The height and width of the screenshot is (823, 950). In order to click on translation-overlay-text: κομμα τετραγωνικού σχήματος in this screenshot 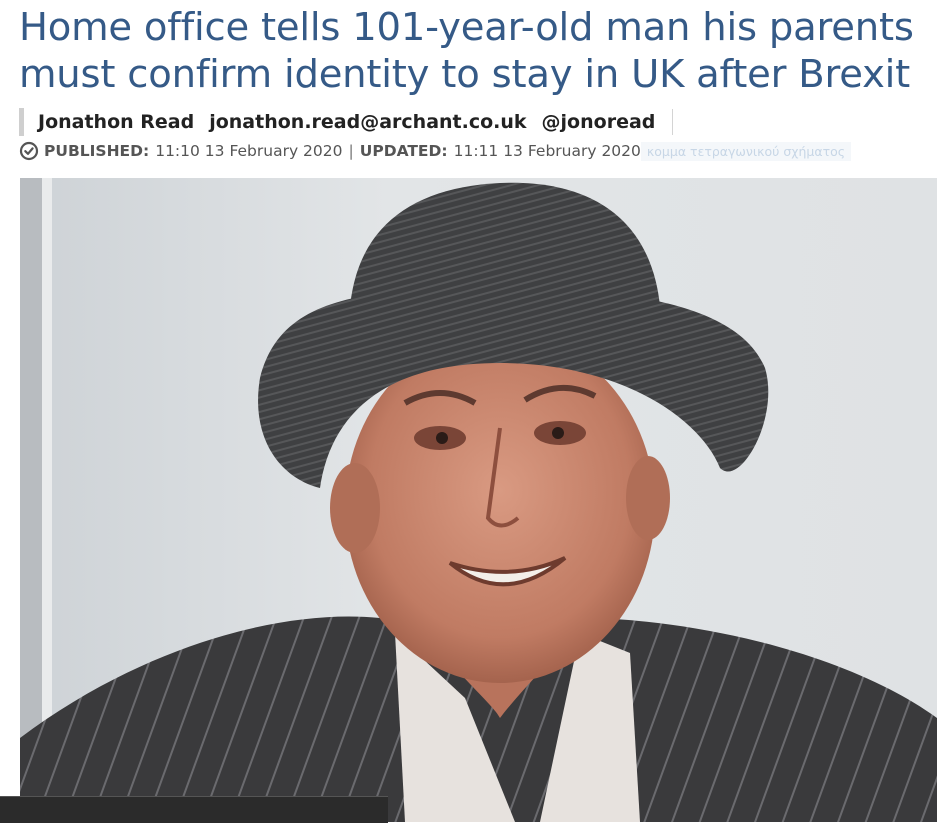, I will do `click(746, 151)`.